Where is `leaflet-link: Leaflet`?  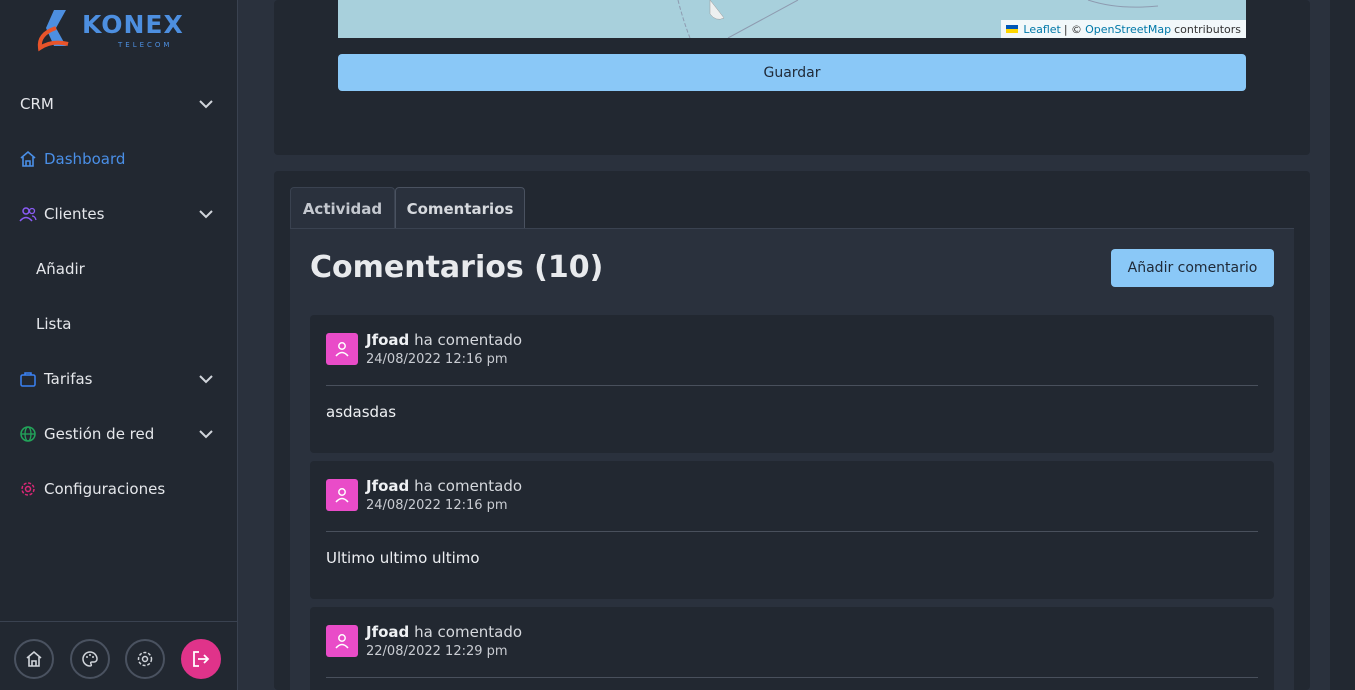 leaflet-link: Leaflet is located at coordinates (1041, 29).